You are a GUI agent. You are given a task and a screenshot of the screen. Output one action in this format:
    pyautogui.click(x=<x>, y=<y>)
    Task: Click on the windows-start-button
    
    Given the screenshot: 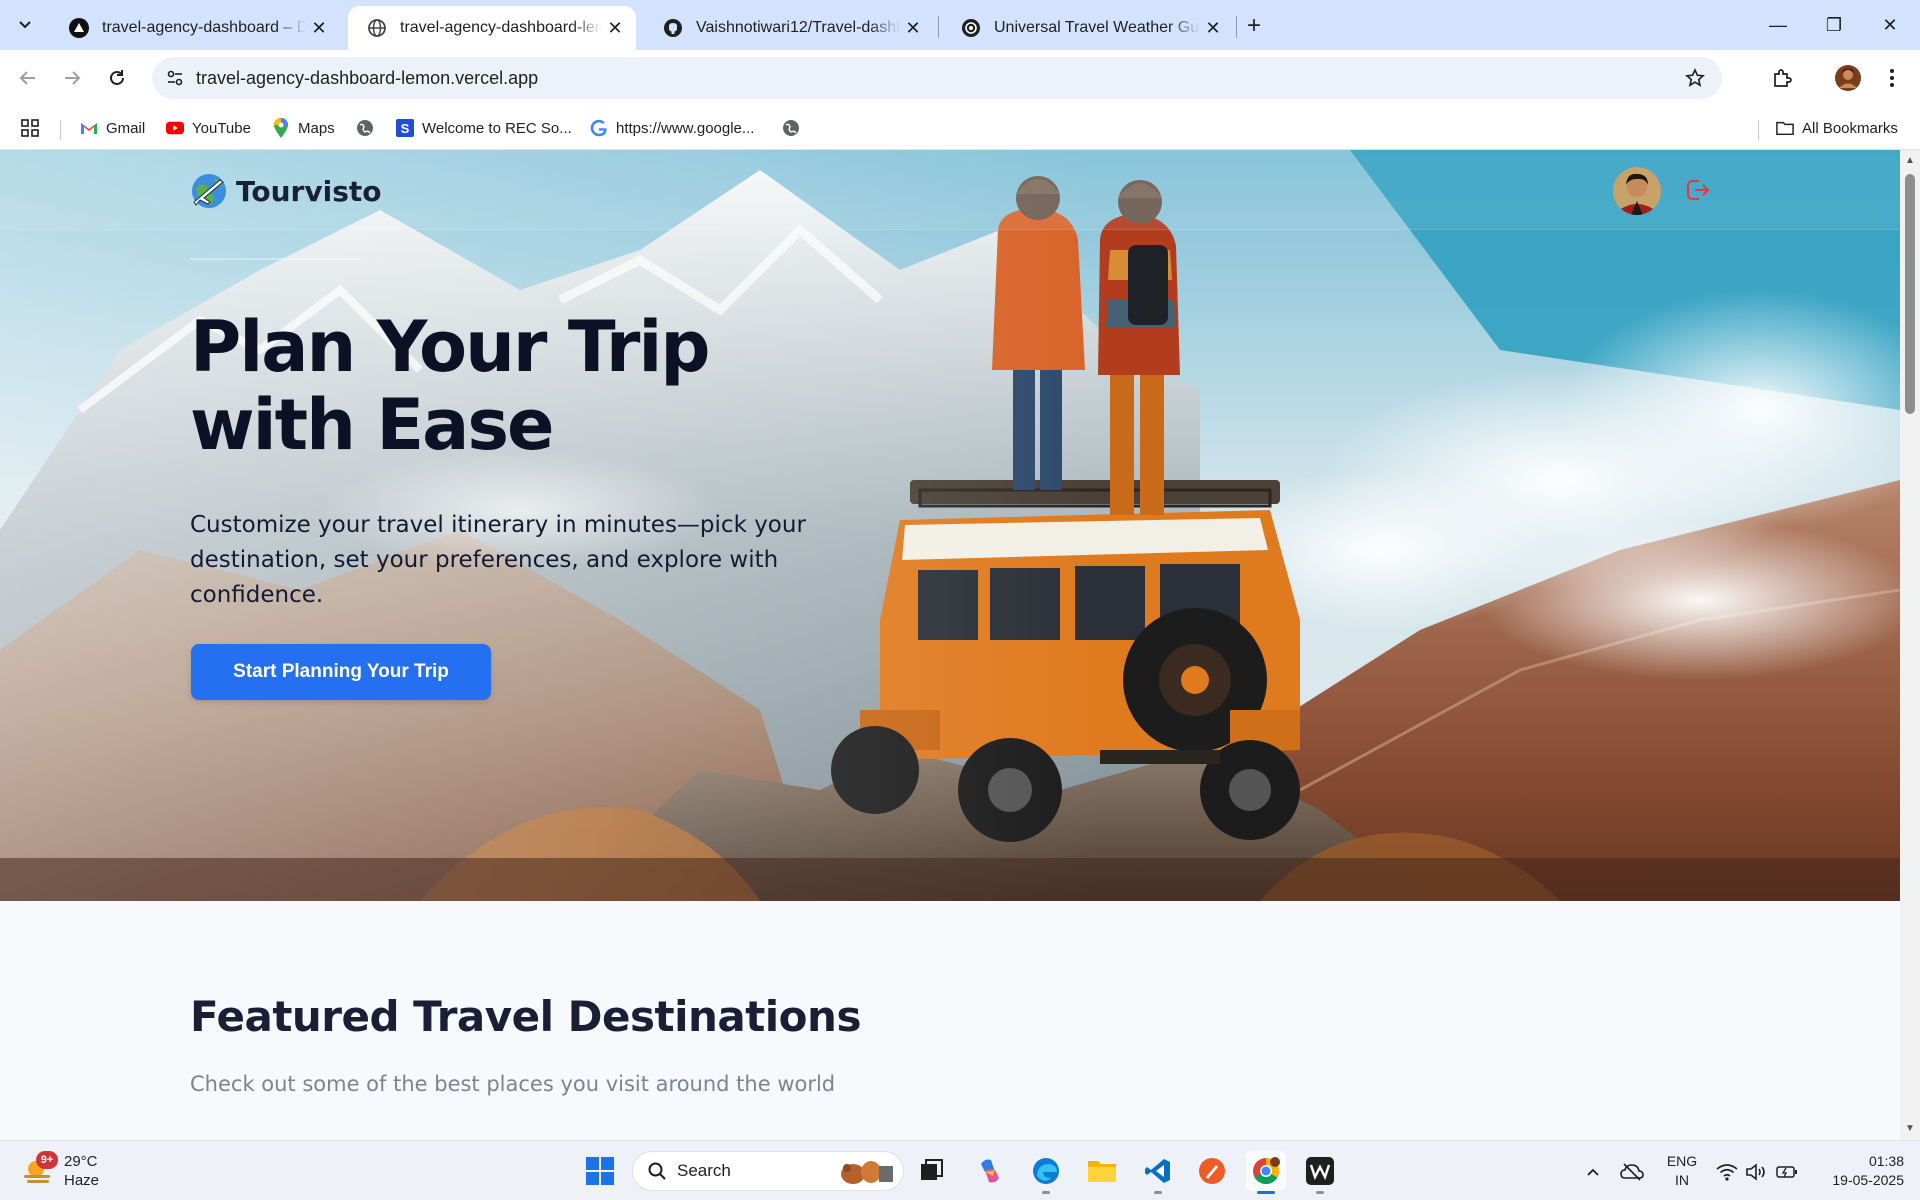 What is the action you would take?
    pyautogui.click(x=600, y=1171)
    